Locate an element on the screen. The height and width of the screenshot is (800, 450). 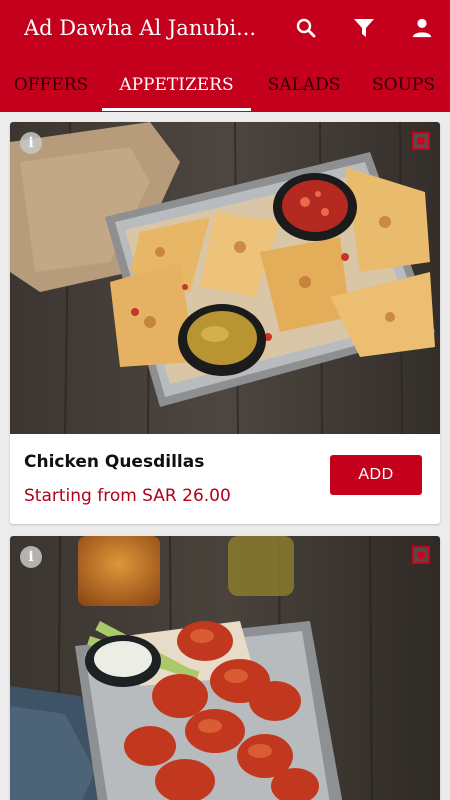
account-button is located at coordinates (422, 28).